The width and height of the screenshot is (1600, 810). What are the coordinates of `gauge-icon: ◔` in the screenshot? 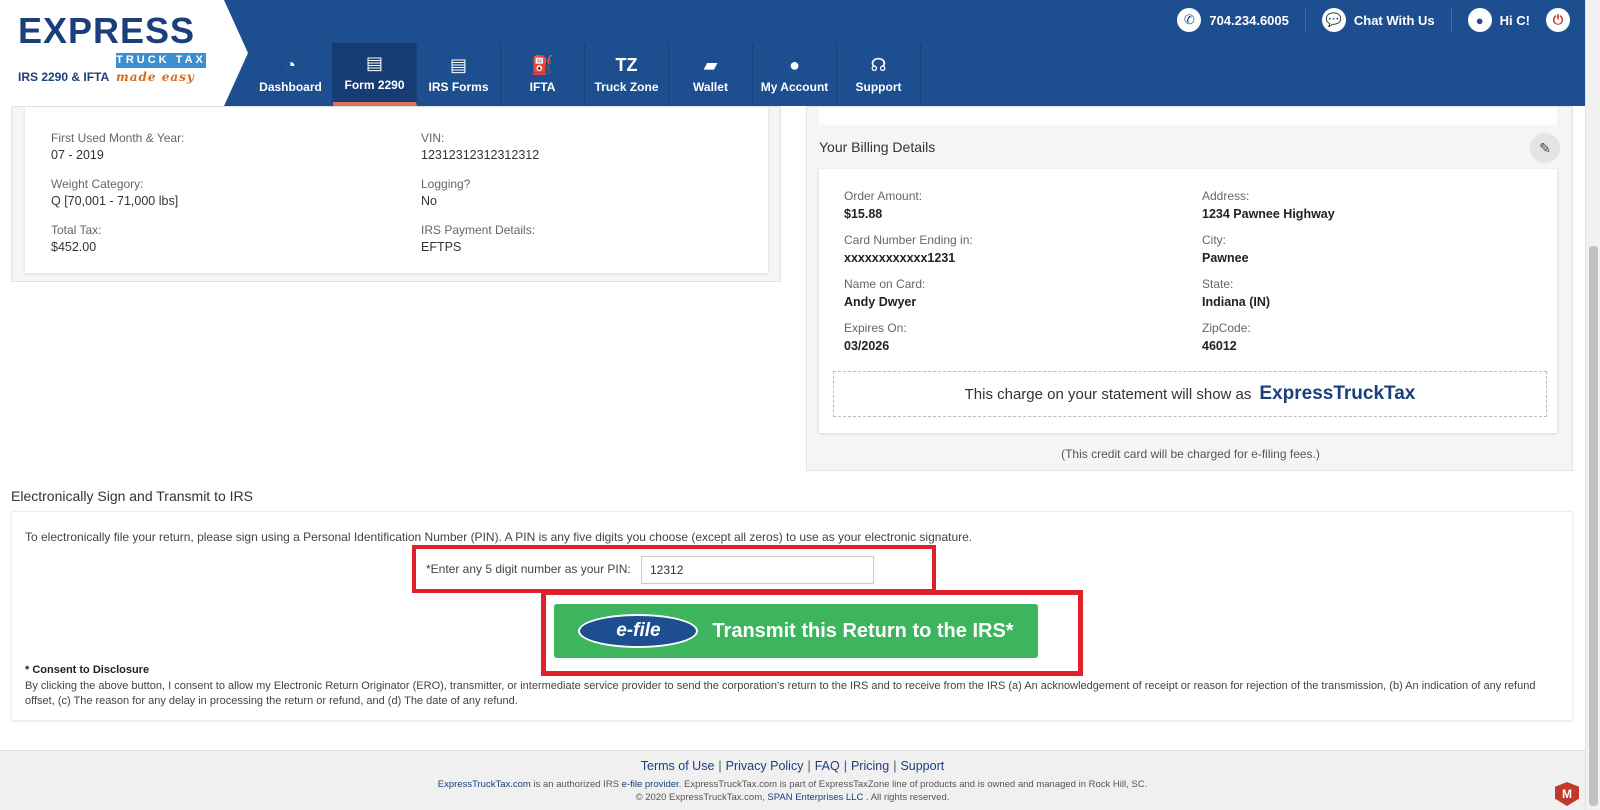 It's located at (290, 64).